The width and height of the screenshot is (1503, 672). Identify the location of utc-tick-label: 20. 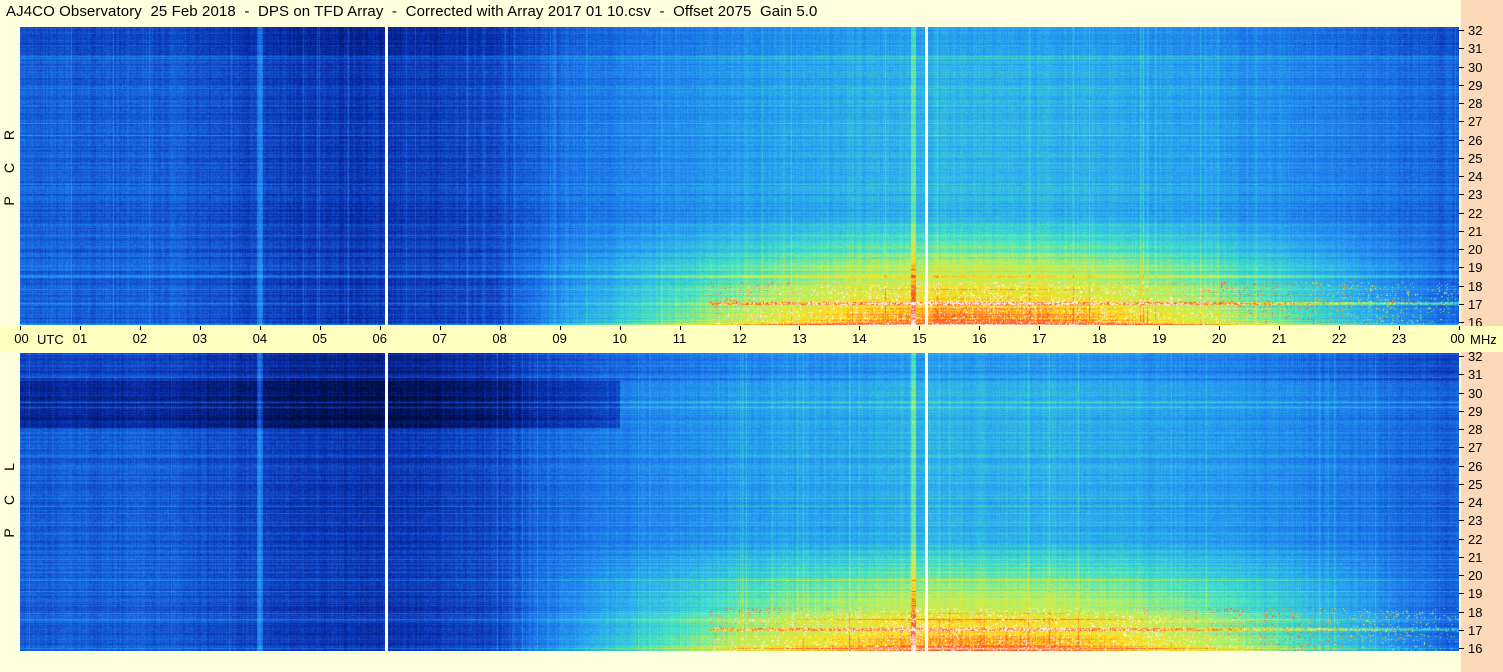
(1222, 336).